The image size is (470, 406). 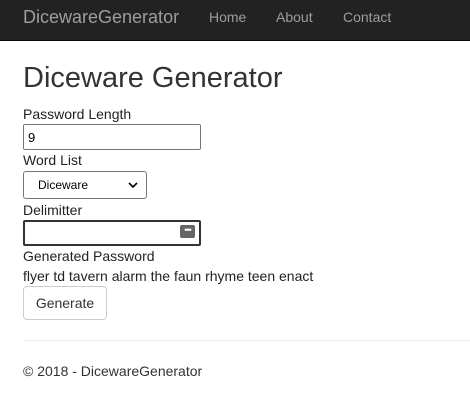 I want to click on brand-link: DicewareGenerator, so click(x=101, y=17).